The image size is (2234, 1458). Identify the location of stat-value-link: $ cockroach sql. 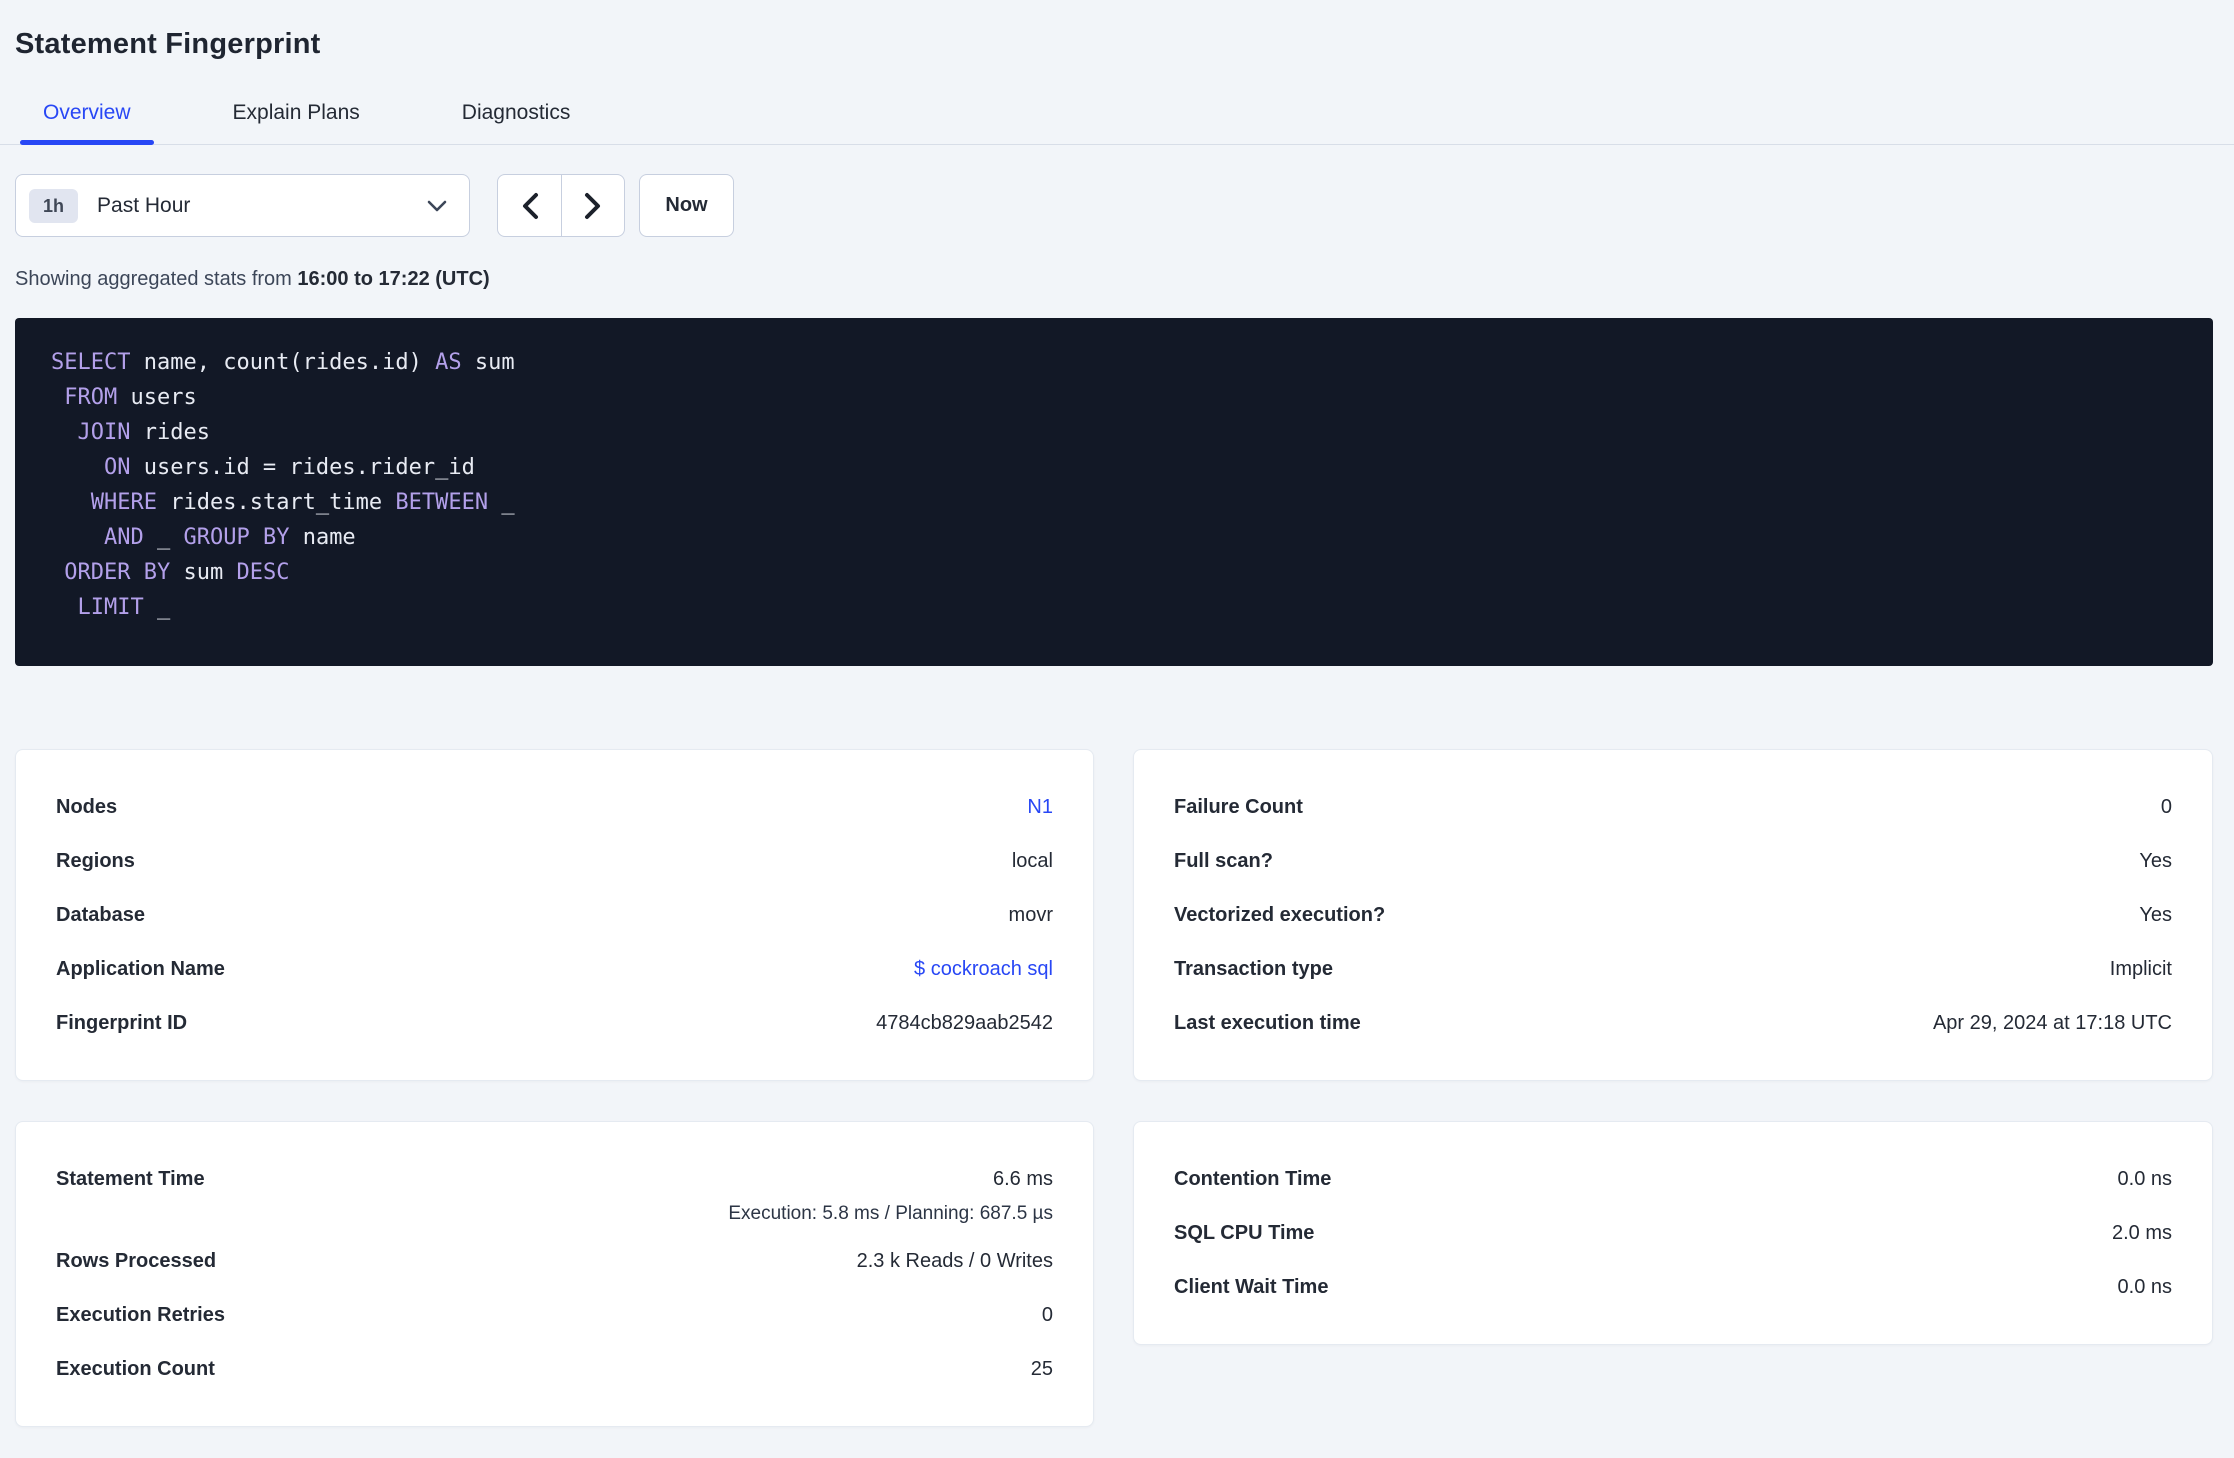
(983, 969).